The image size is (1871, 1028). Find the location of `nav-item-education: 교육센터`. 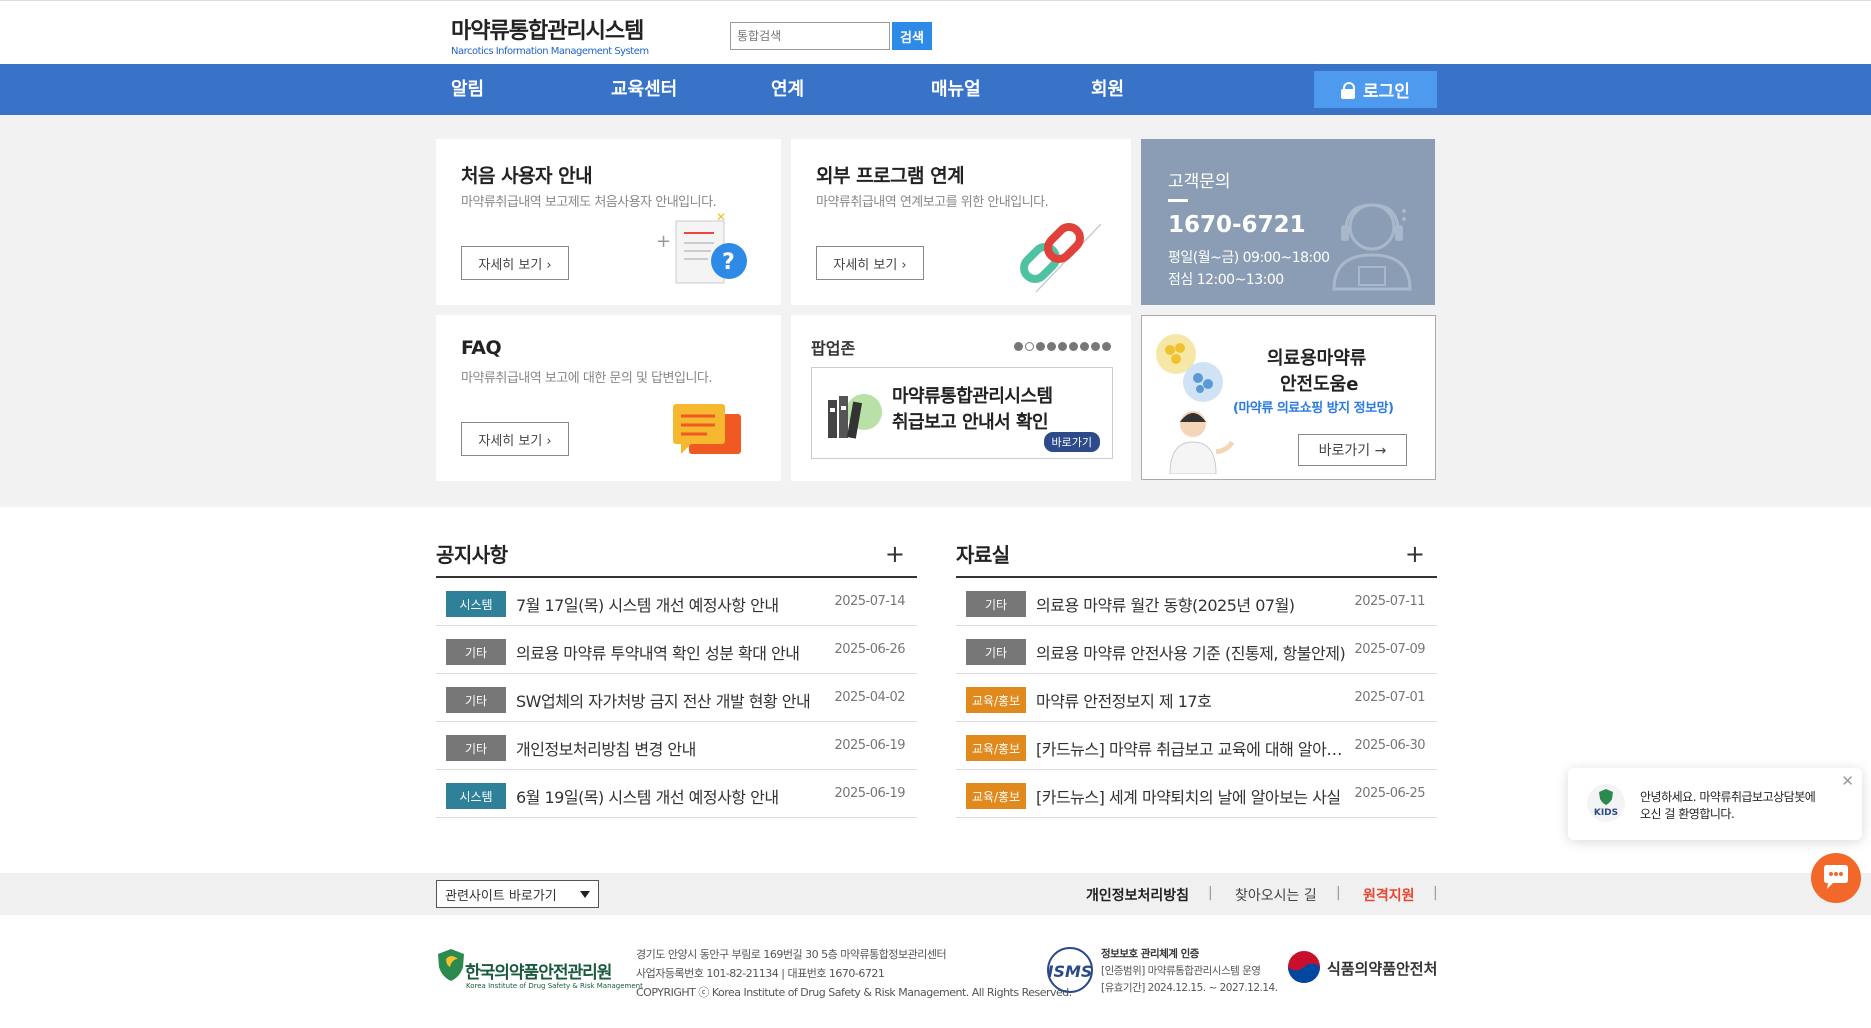

nav-item-education: 교육센터 is located at coordinates (644, 89).